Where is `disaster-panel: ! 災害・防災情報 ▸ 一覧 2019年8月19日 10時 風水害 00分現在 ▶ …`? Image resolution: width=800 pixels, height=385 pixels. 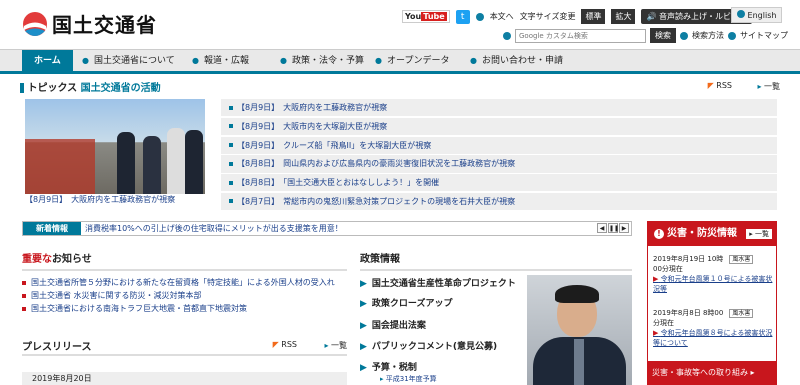
disaster-panel: ! 災害・防災情報 ▸ 一覧 2019年8月19日 10時 風水害 00分現在 ▶ … is located at coordinates (712, 303).